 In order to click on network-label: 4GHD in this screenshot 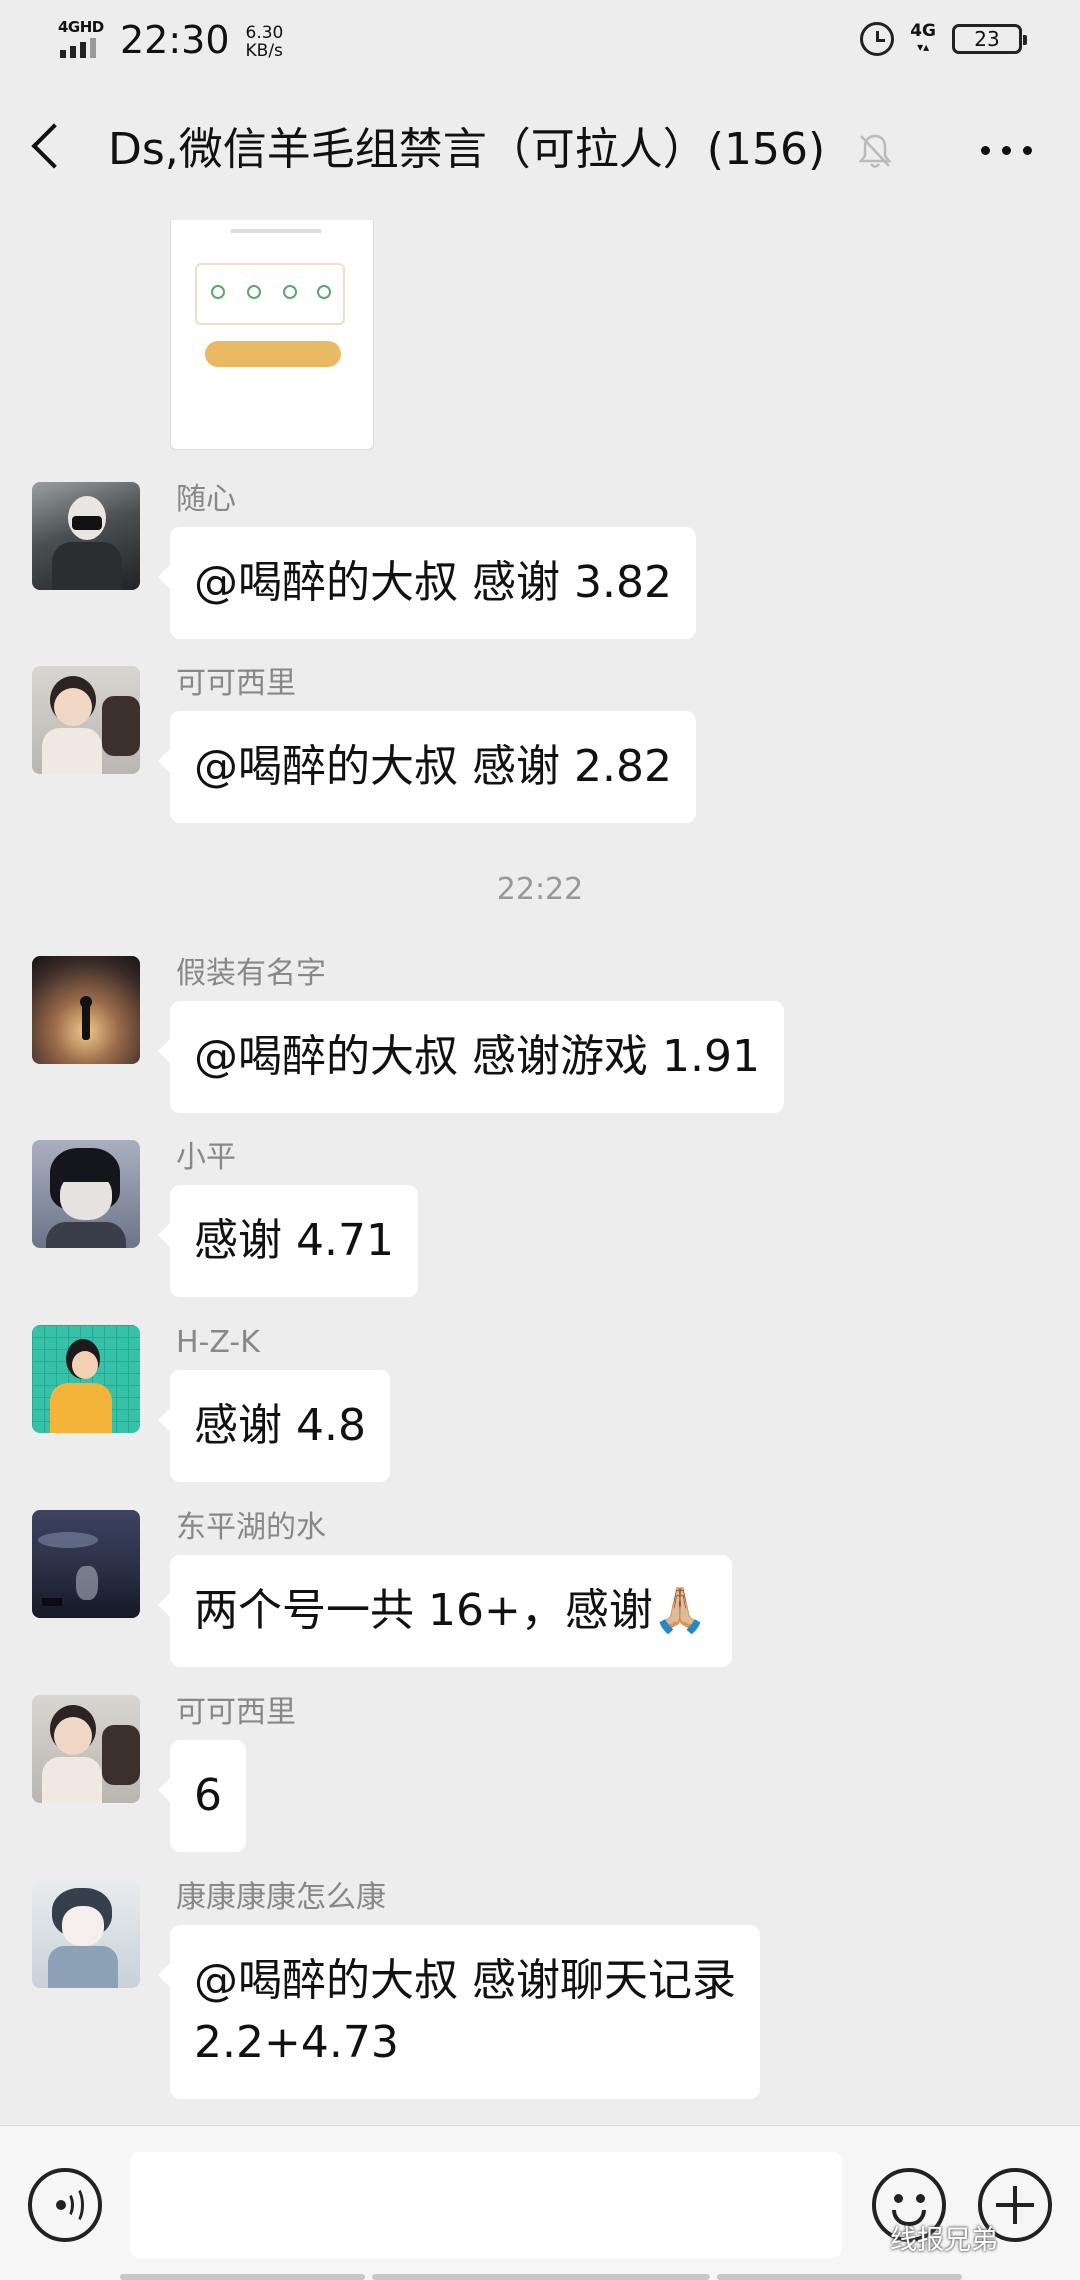, I will do `click(81, 27)`.